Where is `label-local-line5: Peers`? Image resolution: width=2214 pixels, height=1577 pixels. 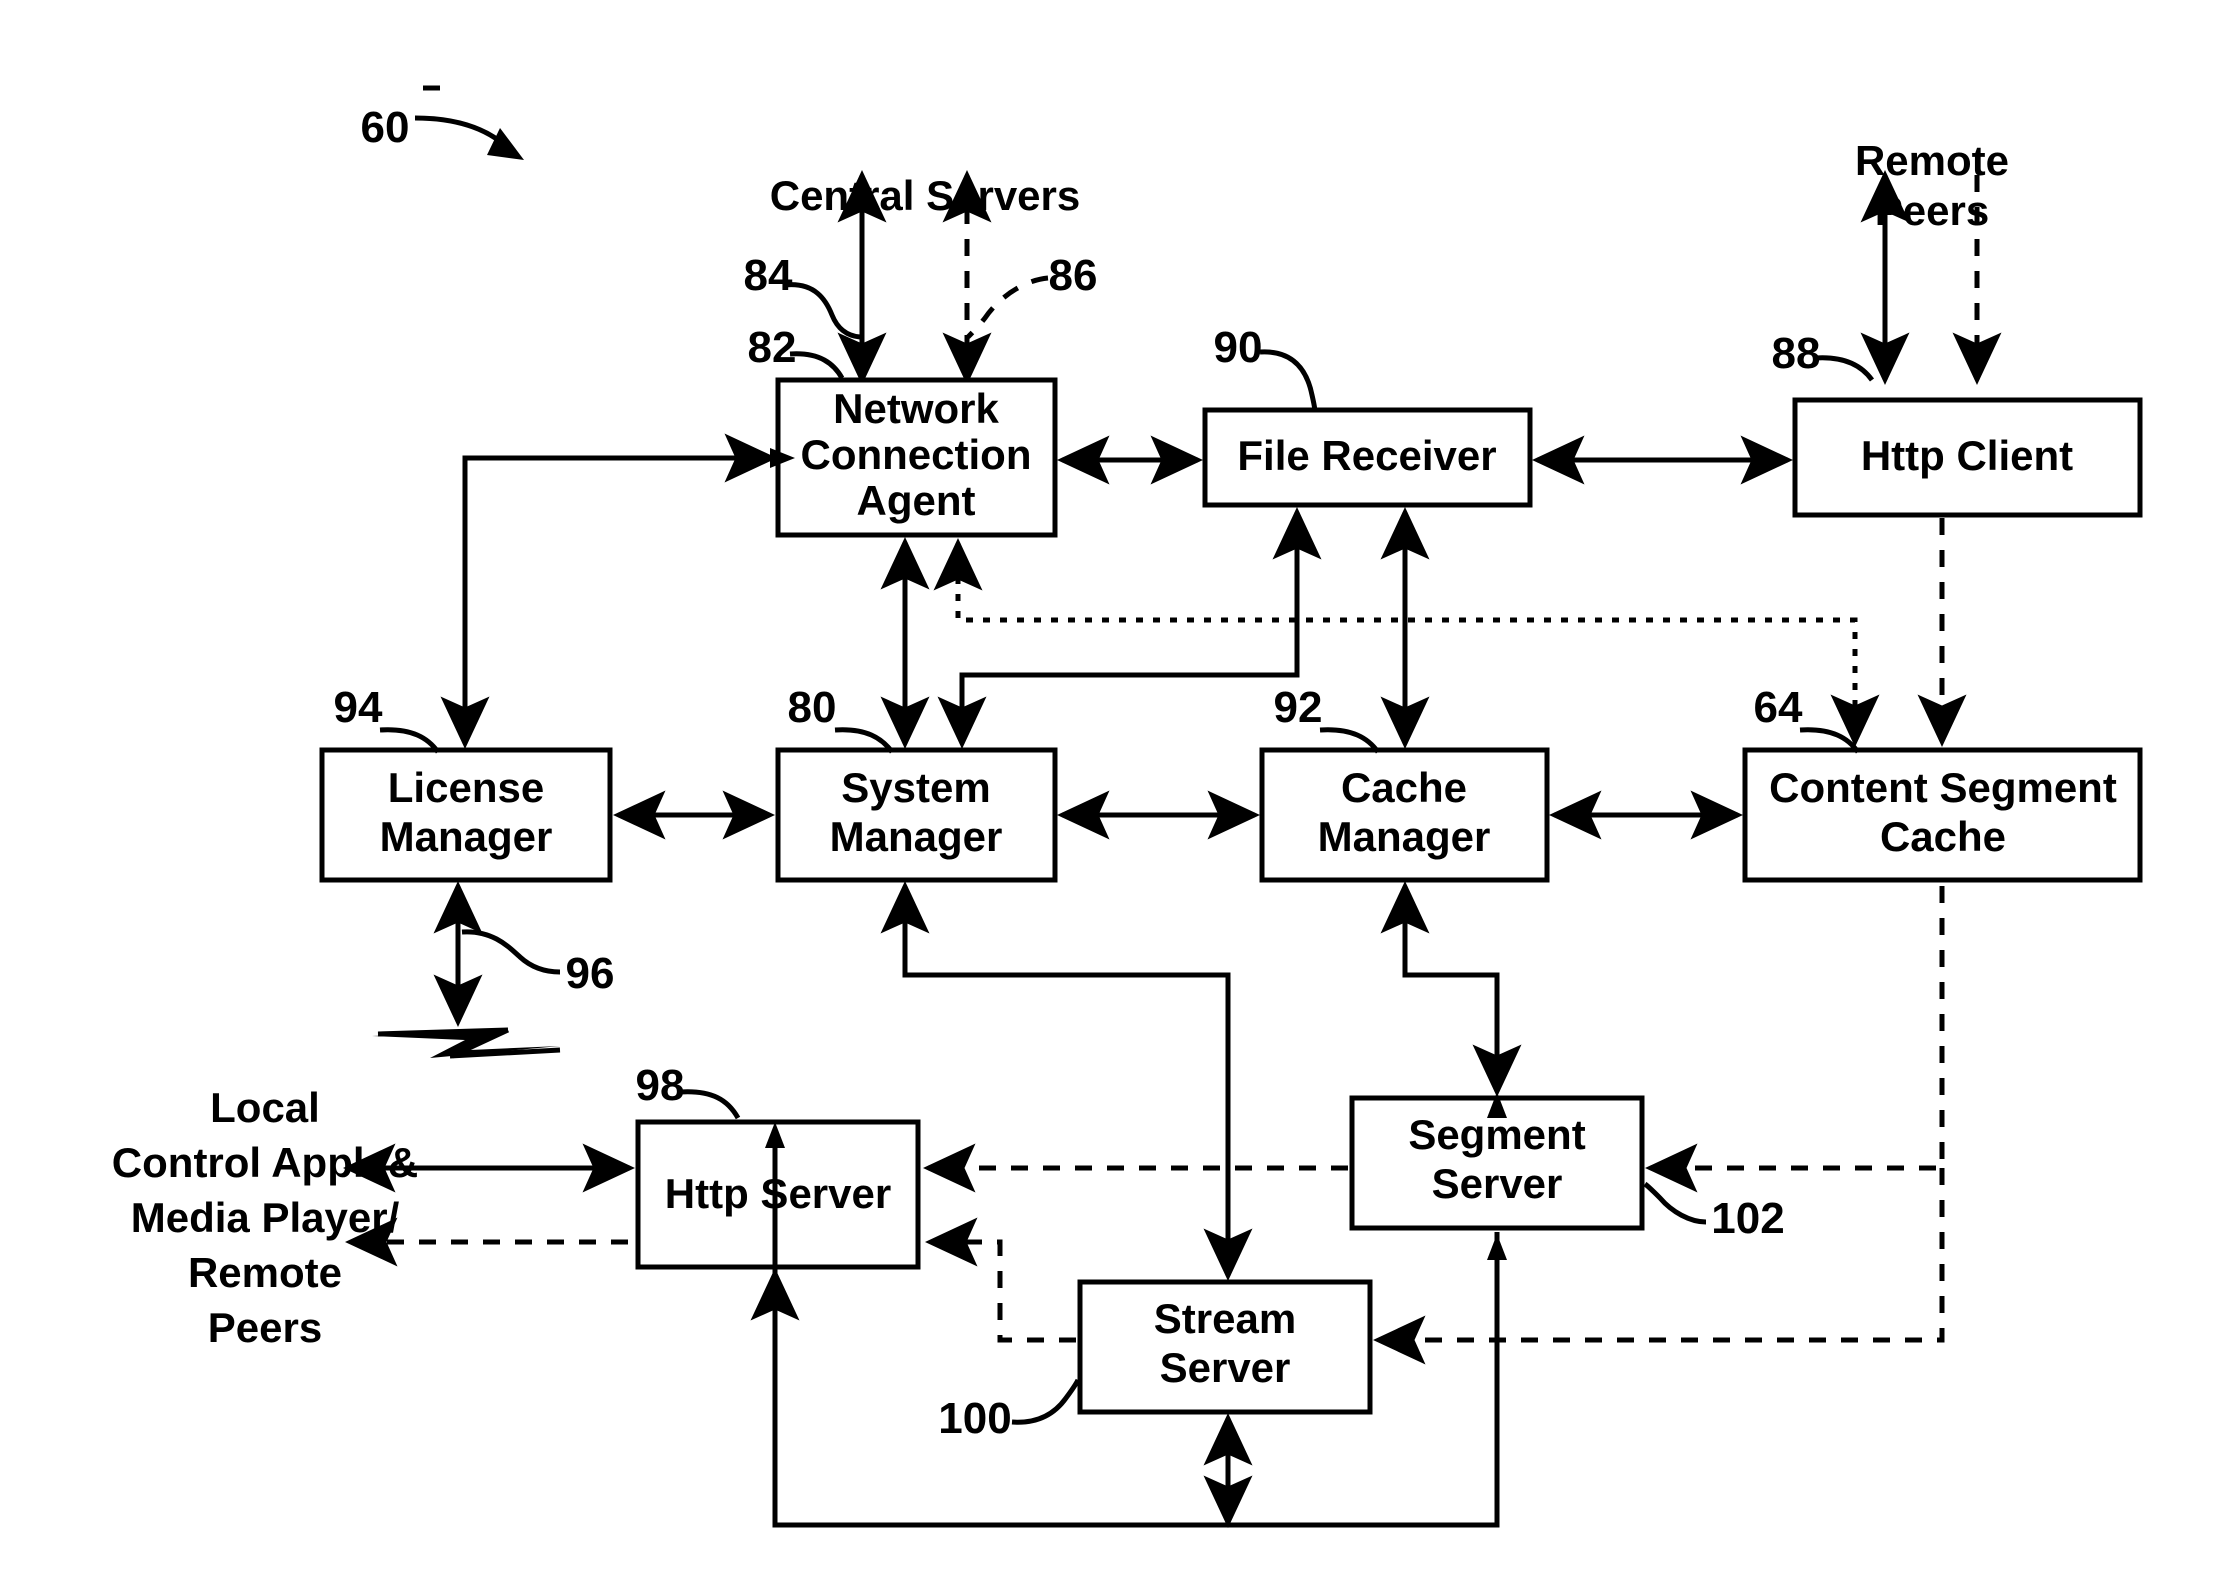 label-local-line5: Peers is located at coordinates (265, 1327).